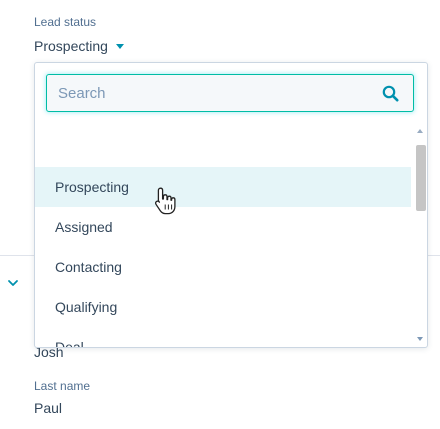  I want to click on last-name-value: Paul, so click(48, 408).